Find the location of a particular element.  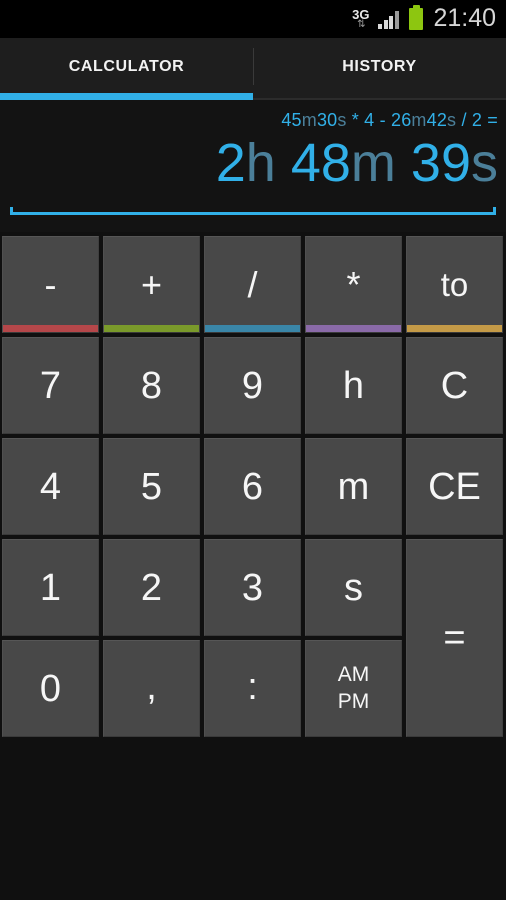

key-4: 4 is located at coordinates (50, 486).